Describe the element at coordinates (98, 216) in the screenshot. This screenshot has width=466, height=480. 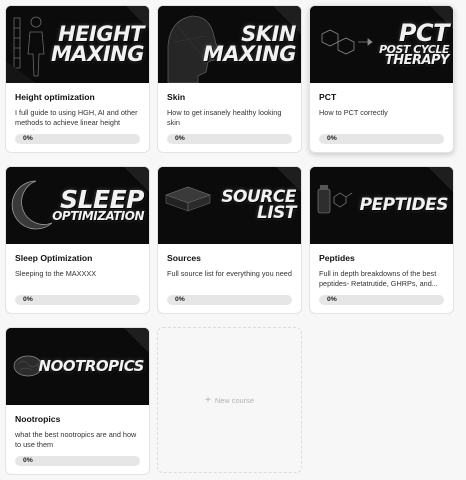
I see `thumbnail-line: OPTIMIZATION` at that location.